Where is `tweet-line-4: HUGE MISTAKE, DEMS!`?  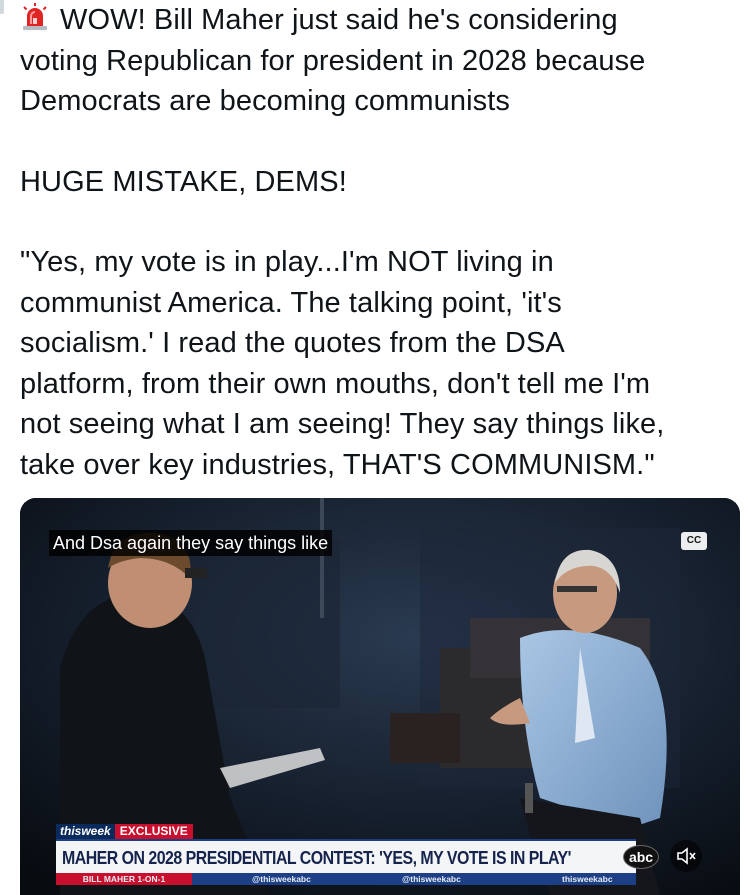
tweet-line-4: HUGE MISTAKE, DEMS! is located at coordinates (183, 181).